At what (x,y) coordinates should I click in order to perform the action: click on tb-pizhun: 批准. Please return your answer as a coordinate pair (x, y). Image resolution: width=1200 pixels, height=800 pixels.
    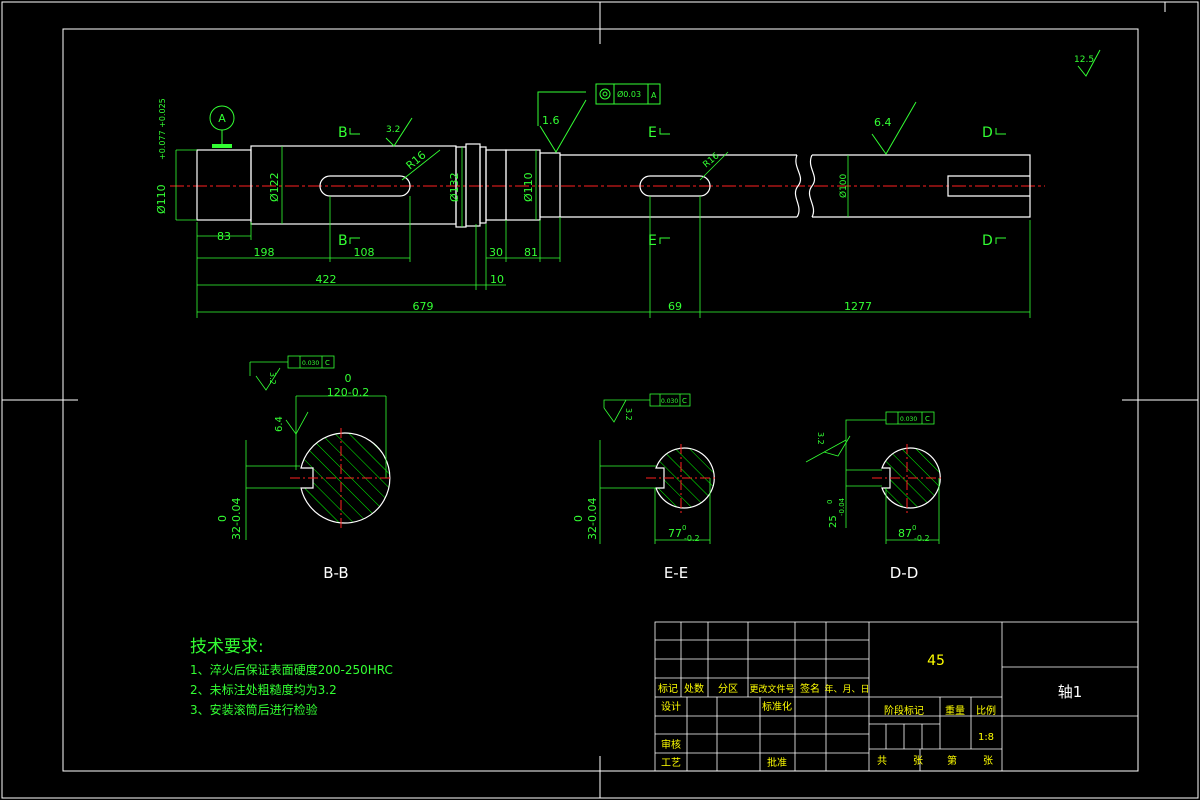
    Looking at the image, I should click on (777, 762).